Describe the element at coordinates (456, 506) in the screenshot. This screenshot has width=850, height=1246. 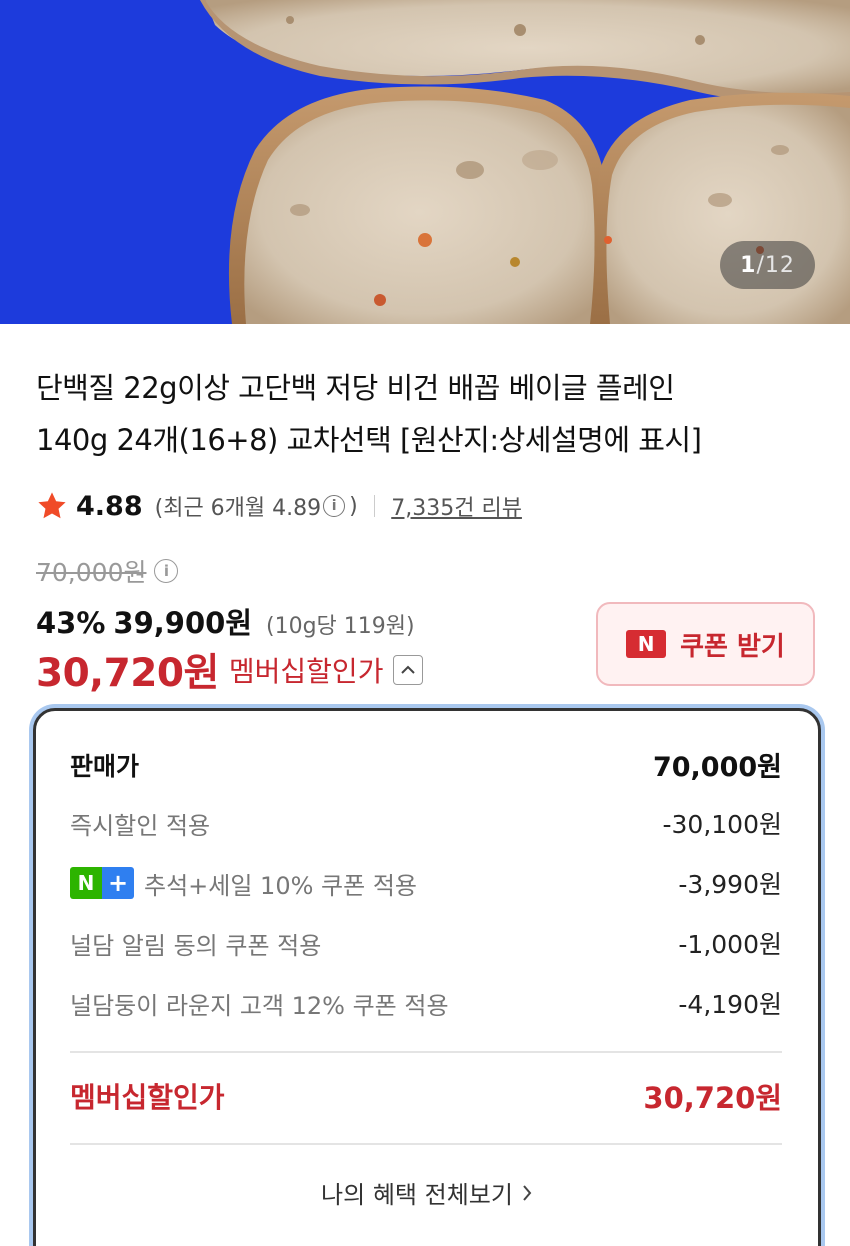
I see `review-count-link: 7,335건 리뷰` at that location.